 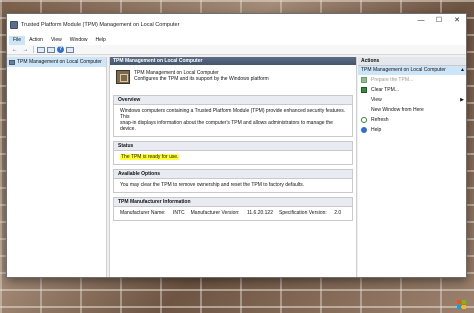 I want to click on console-tree: TPM Management on Local Computer, so click(x=57, y=167).